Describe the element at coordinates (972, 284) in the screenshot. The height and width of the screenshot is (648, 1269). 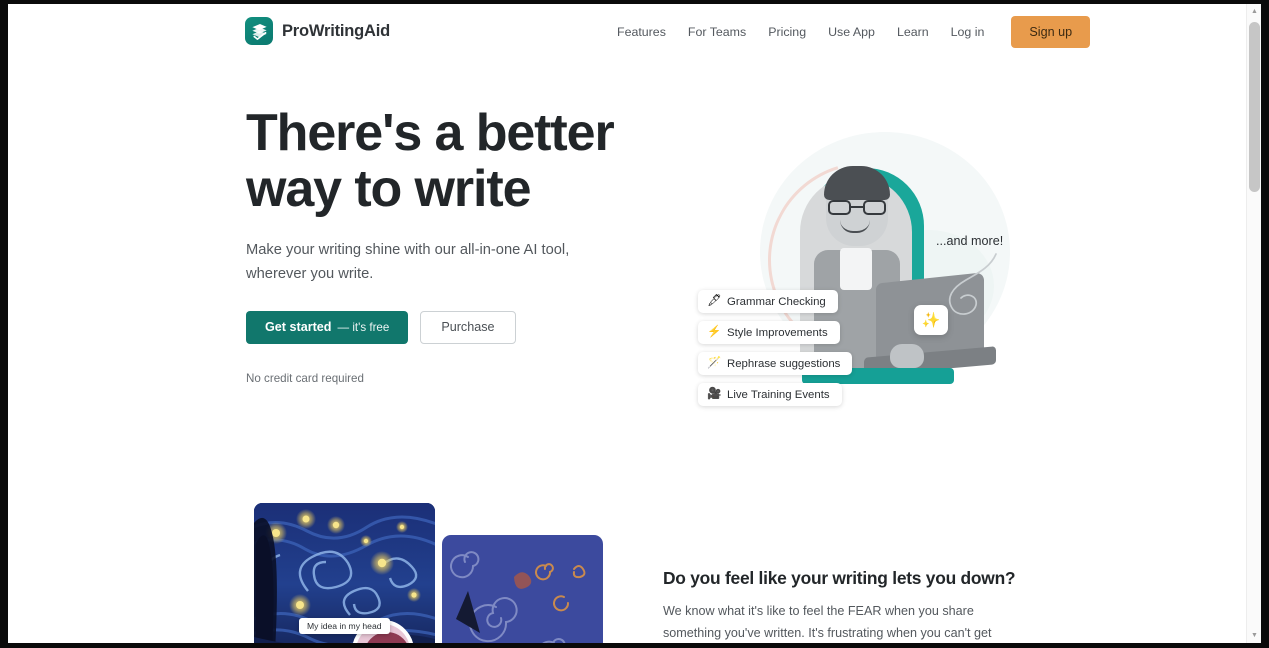
I see `squiggle-pointer-icon` at that location.